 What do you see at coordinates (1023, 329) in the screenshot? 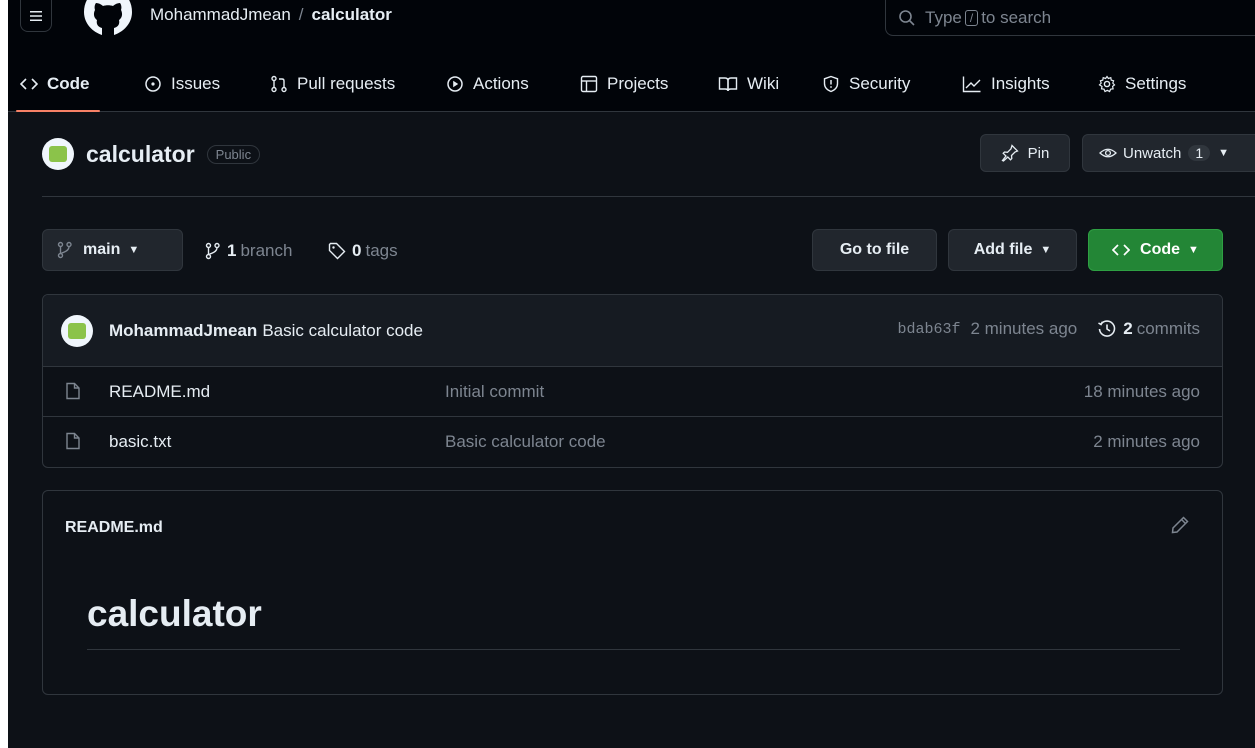
I see `commit-age: 2 minutes ago` at bounding box center [1023, 329].